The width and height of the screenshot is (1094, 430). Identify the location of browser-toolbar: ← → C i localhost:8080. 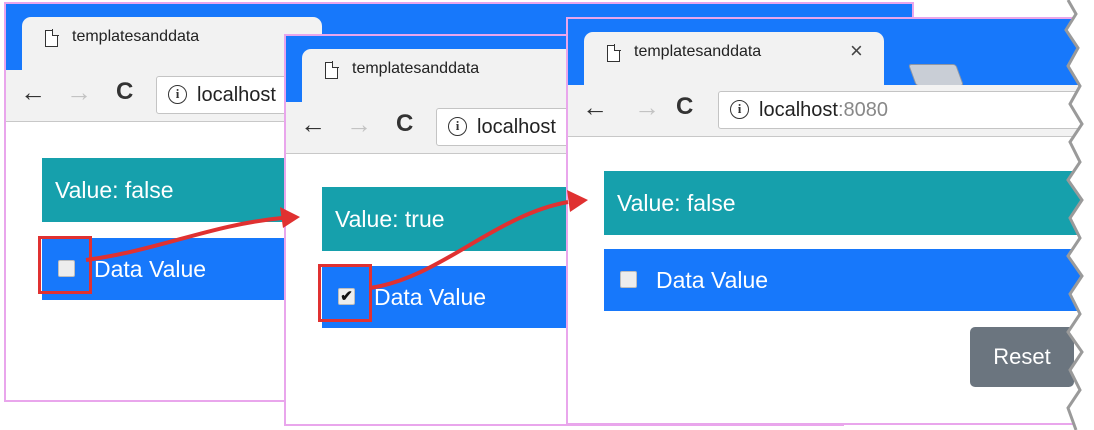
(831, 111).